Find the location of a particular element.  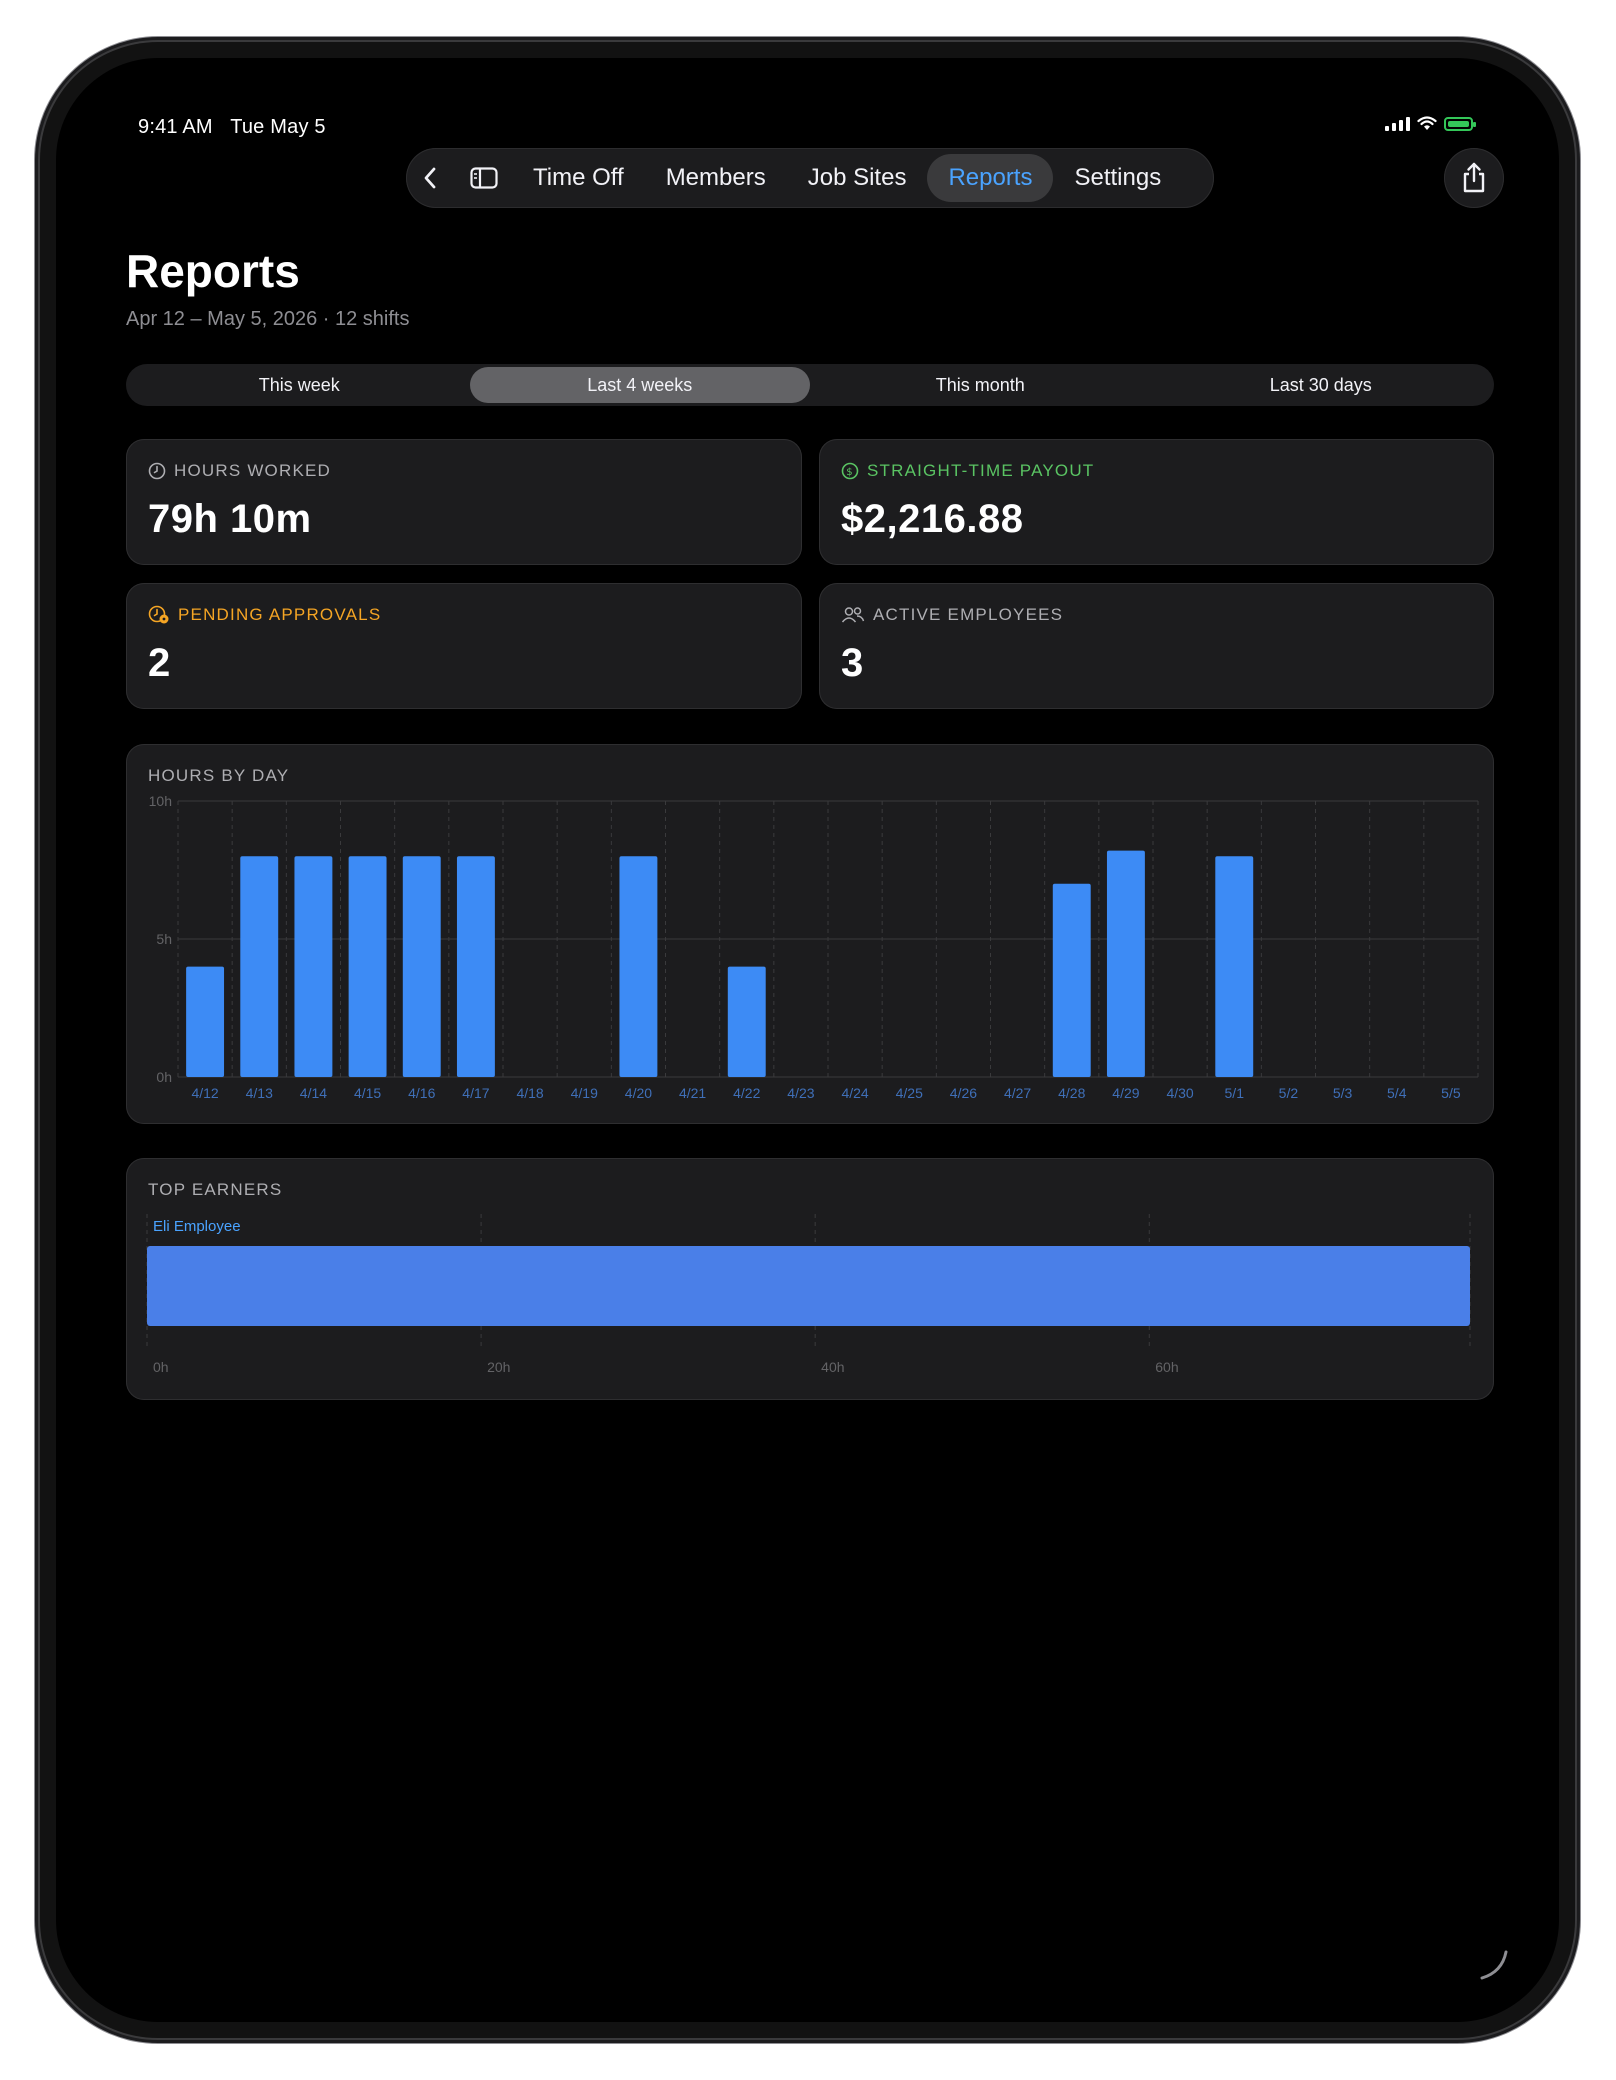

share-icon is located at coordinates (1474, 177).